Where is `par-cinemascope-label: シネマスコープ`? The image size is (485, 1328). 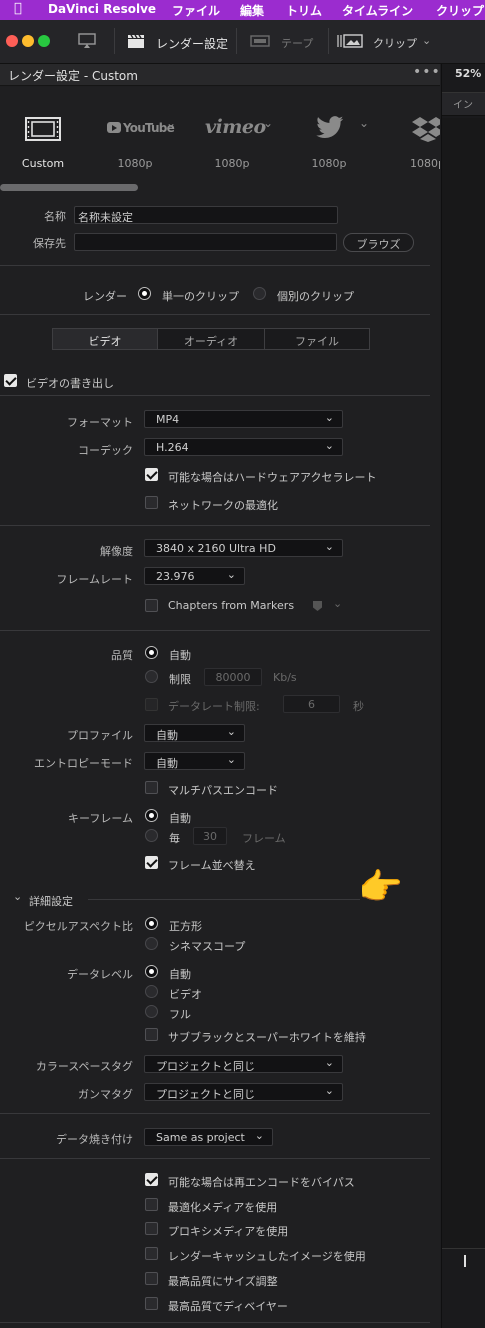 par-cinemascope-label: シネマスコープ is located at coordinates (207, 946).